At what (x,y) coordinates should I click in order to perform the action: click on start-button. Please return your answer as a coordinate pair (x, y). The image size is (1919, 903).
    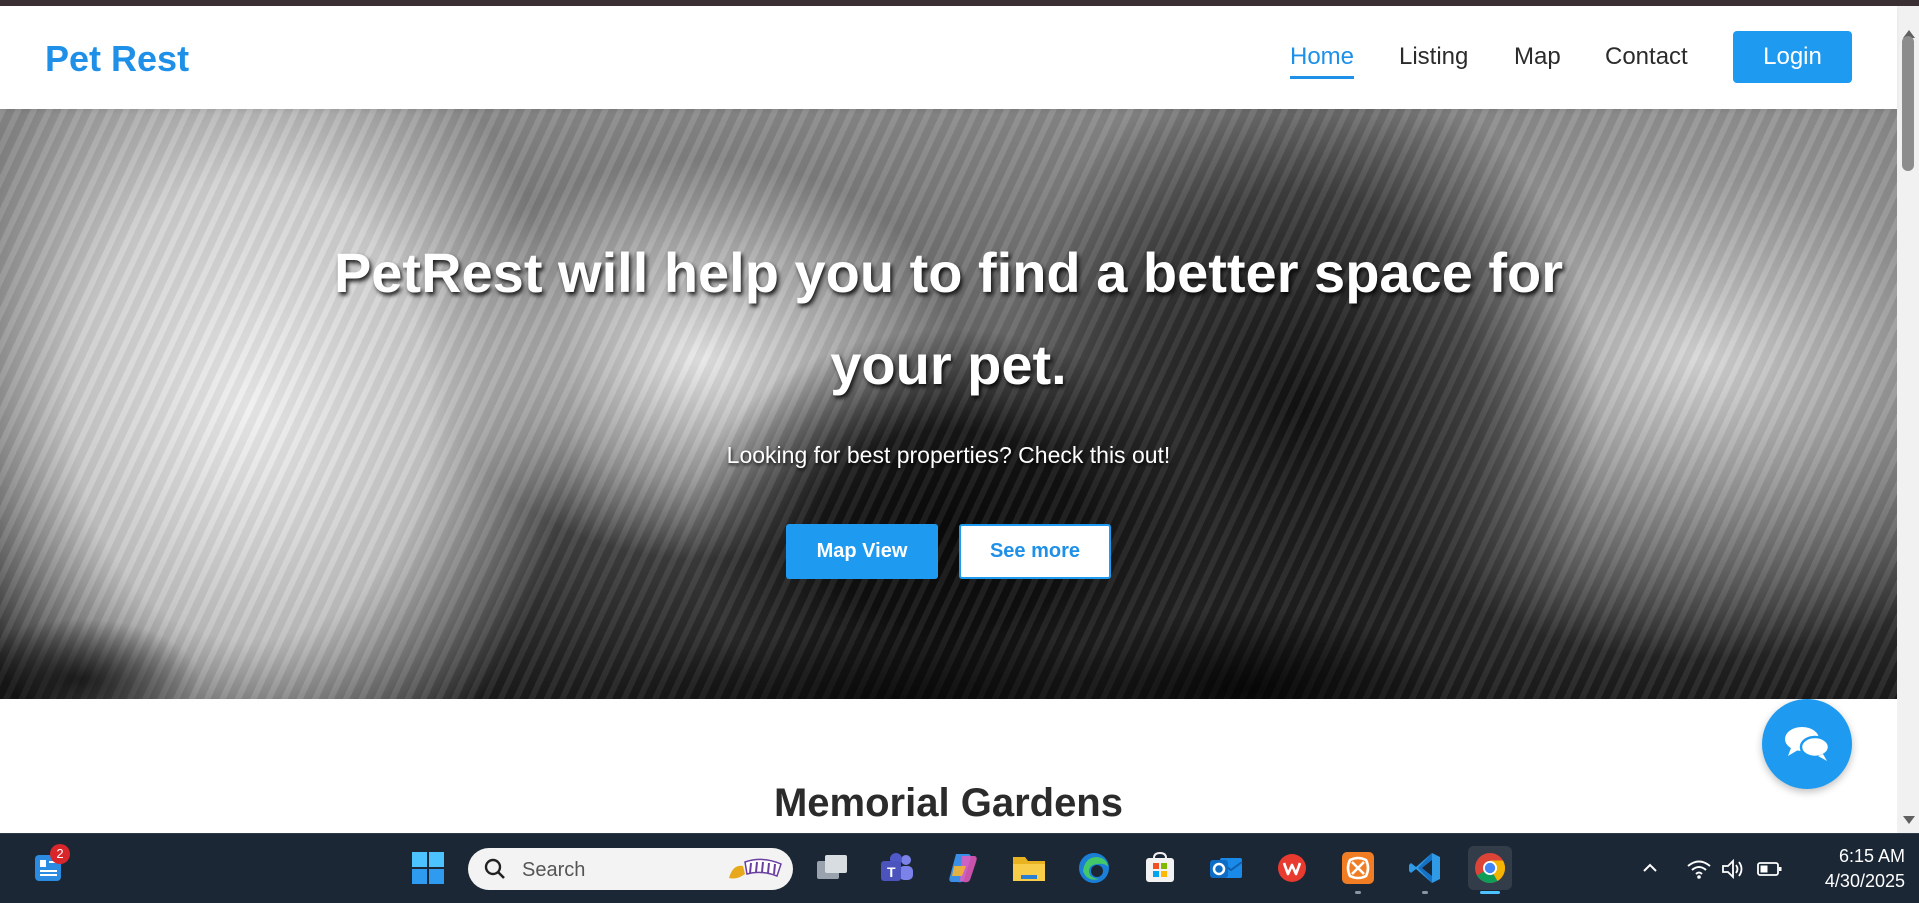
    Looking at the image, I should click on (428, 868).